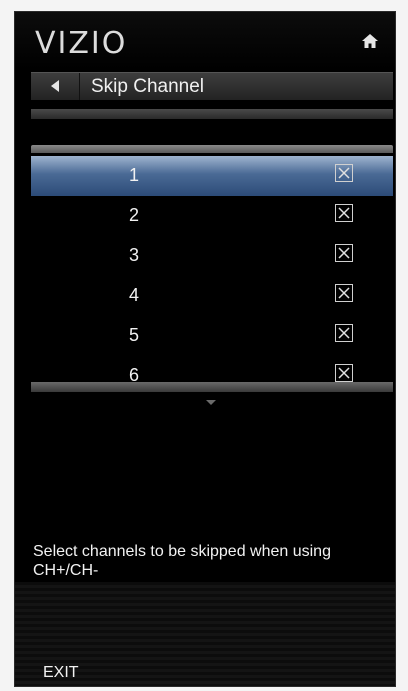 The width and height of the screenshot is (408, 691). I want to click on channel-row-4: 4, so click(212, 296).